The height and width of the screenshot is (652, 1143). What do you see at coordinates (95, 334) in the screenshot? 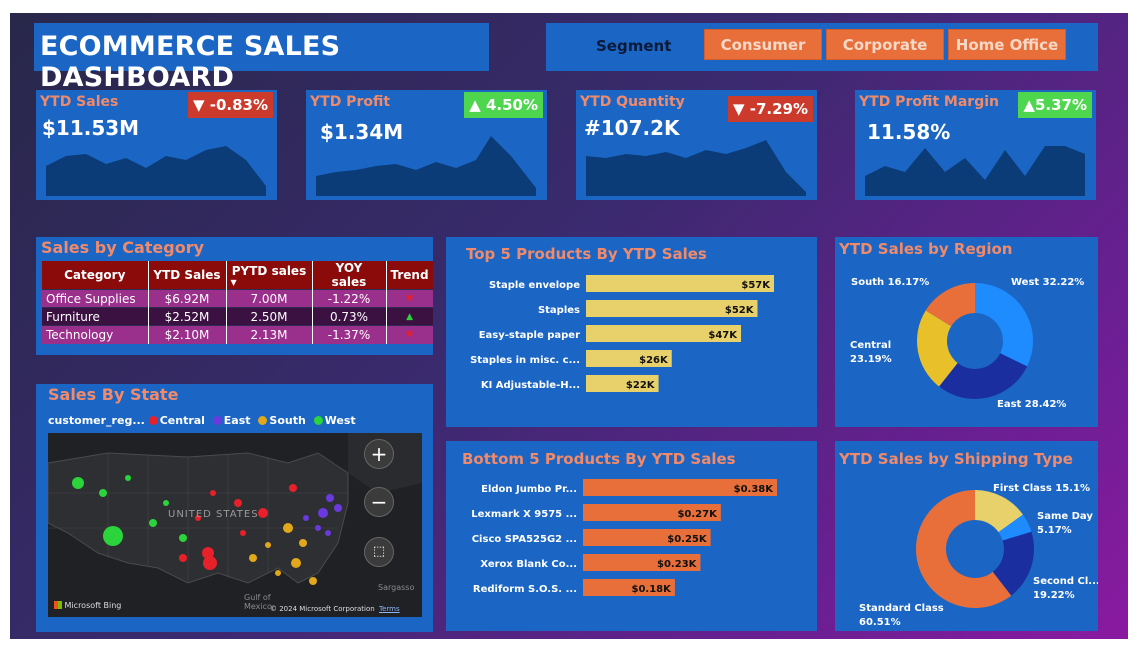
I see `cell-category: Technology` at bounding box center [95, 334].